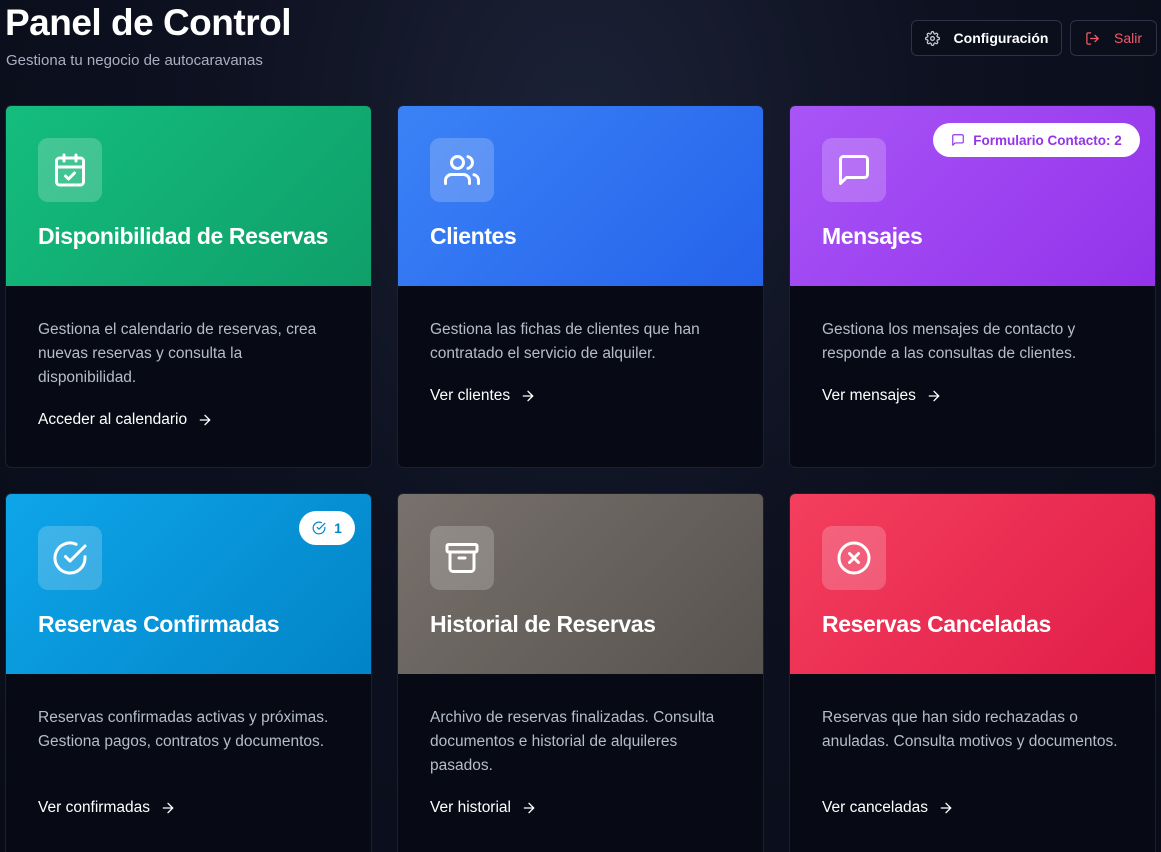  I want to click on page-title: Panel de Control, so click(148, 22).